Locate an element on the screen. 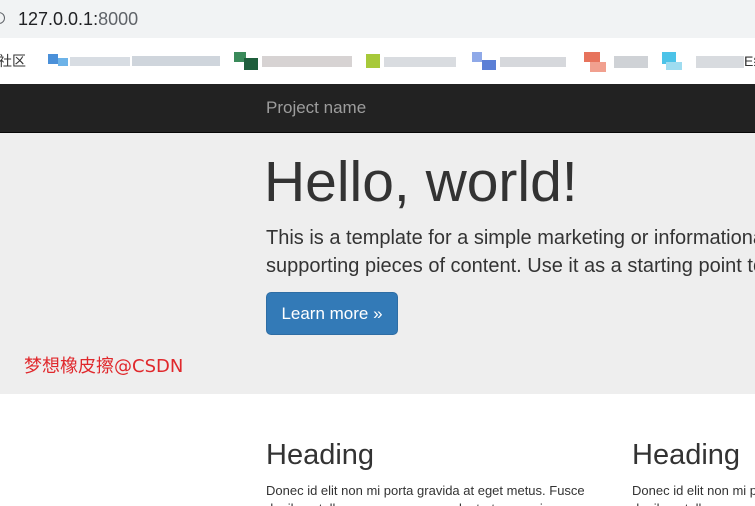 The width and height of the screenshot is (755, 506). url-port: 8000 is located at coordinates (118, 19).